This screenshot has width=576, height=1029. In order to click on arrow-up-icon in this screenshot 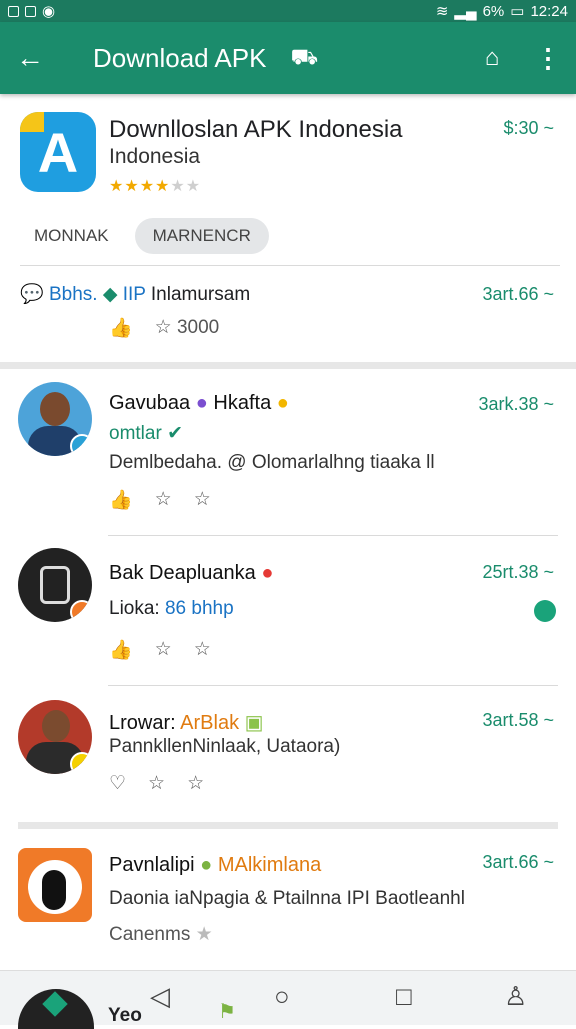, I will do `click(55, 1004)`.